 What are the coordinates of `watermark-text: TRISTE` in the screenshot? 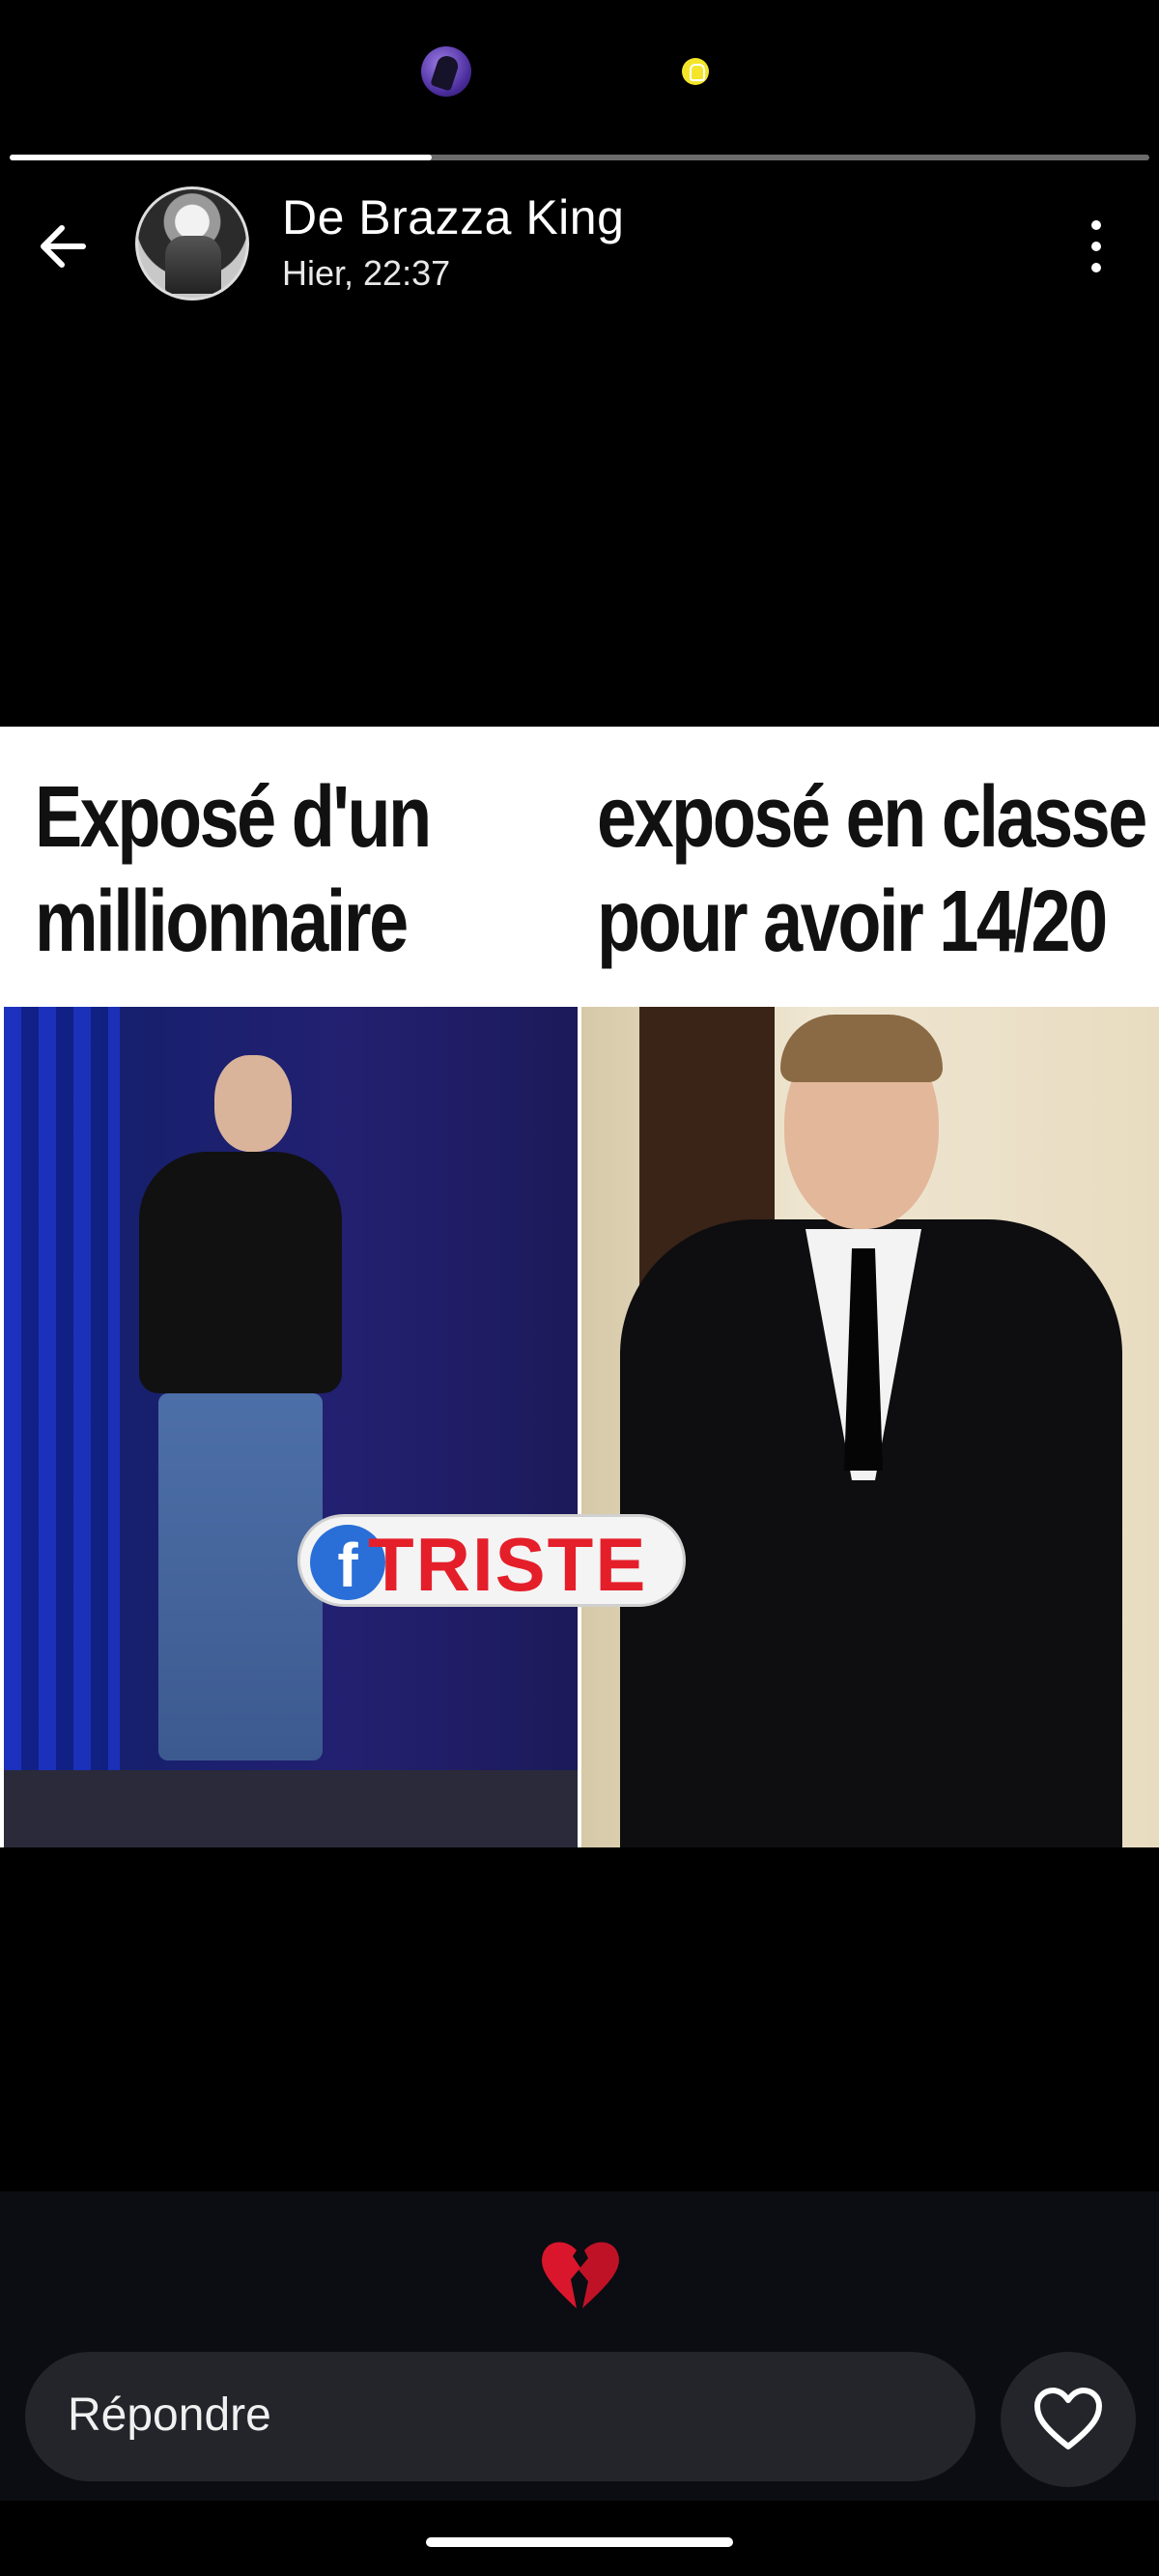 It's located at (508, 1565).